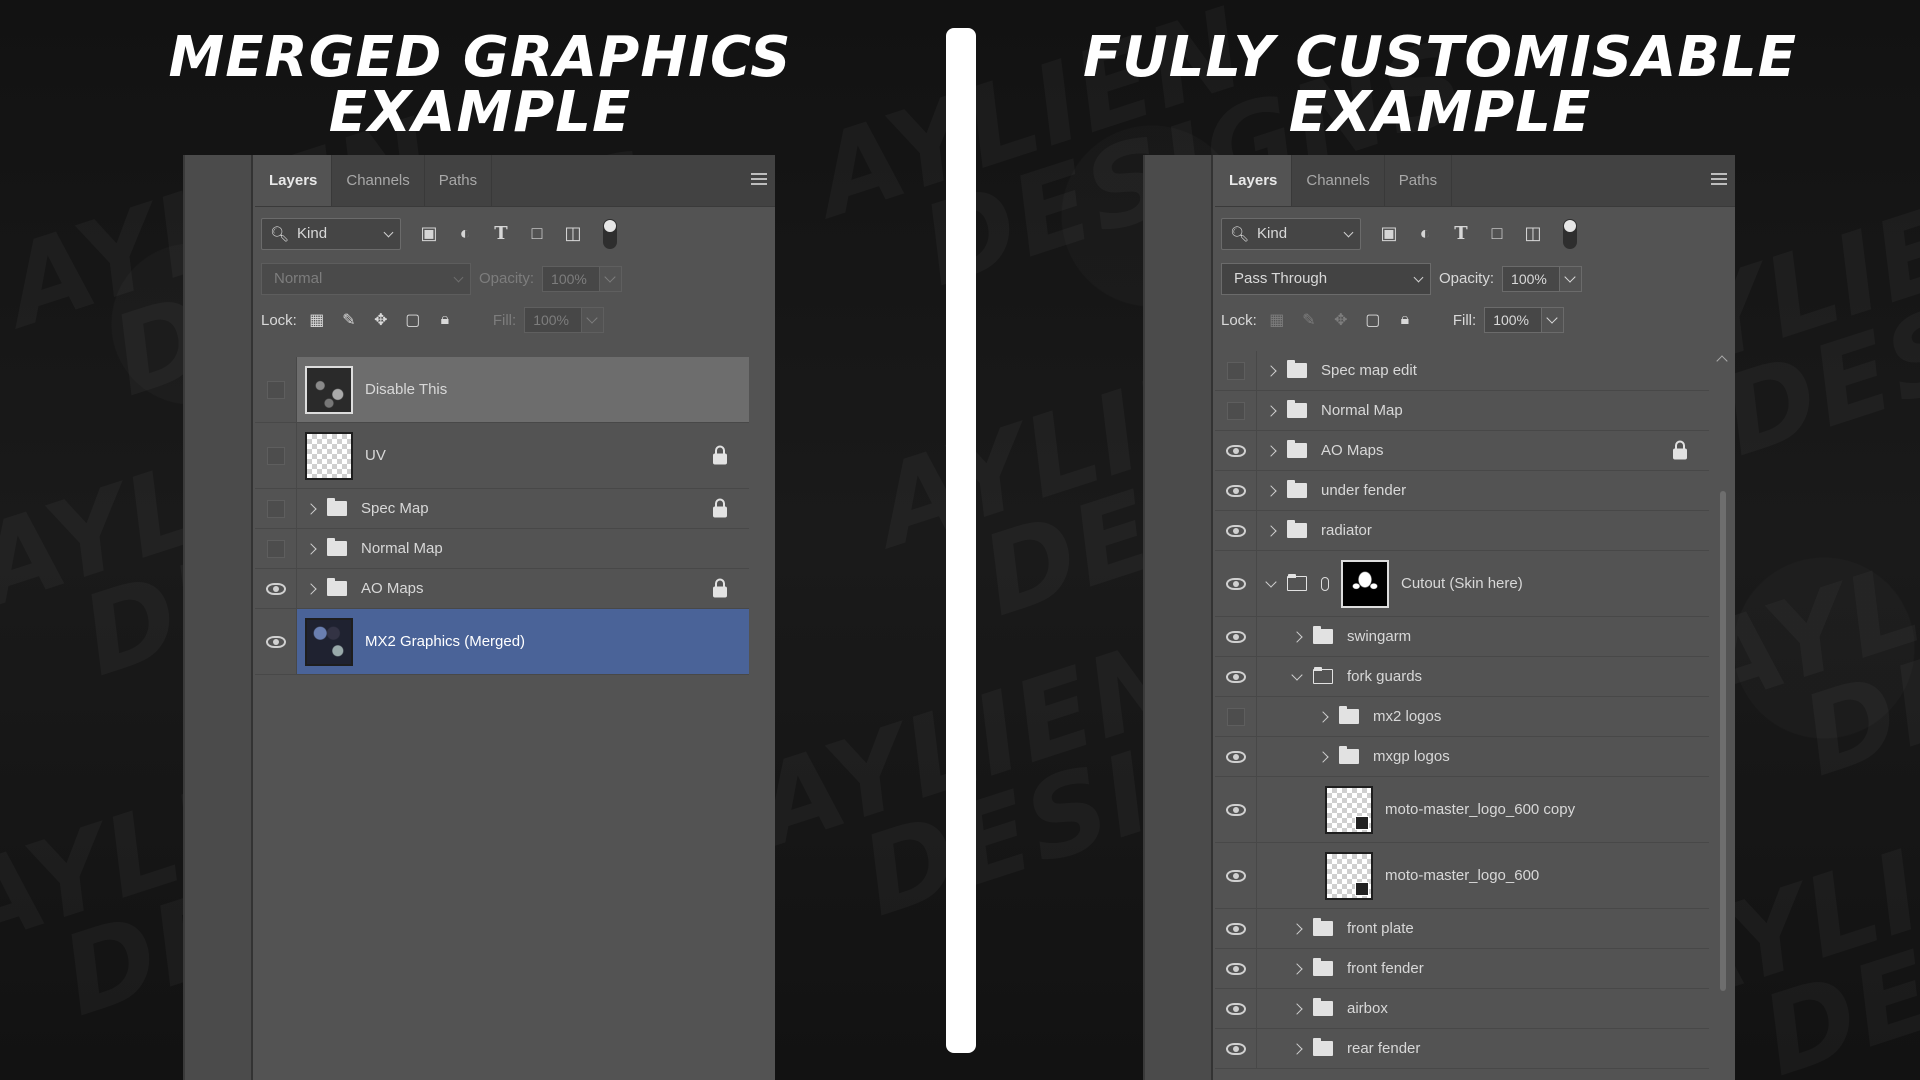  What do you see at coordinates (1723, 715) in the screenshot?
I see `layers-scrollbar` at bounding box center [1723, 715].